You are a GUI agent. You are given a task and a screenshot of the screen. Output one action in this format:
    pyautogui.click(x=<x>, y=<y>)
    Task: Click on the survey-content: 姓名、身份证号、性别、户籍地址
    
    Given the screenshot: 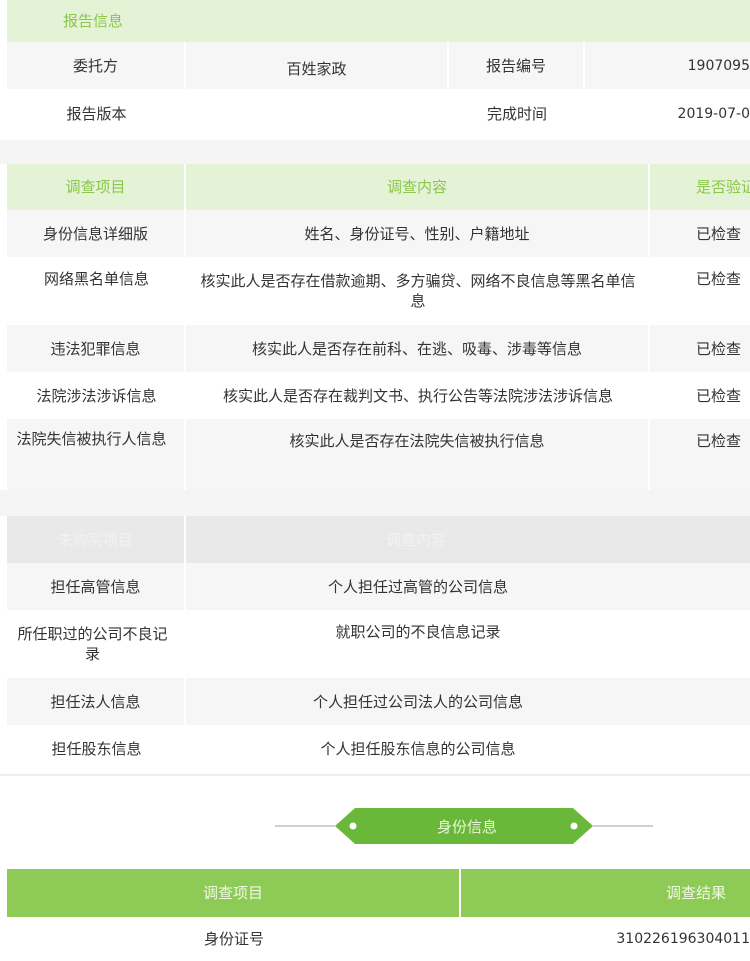 What is the action you would take?
    pyautogui.click(x=418, y=233)
    